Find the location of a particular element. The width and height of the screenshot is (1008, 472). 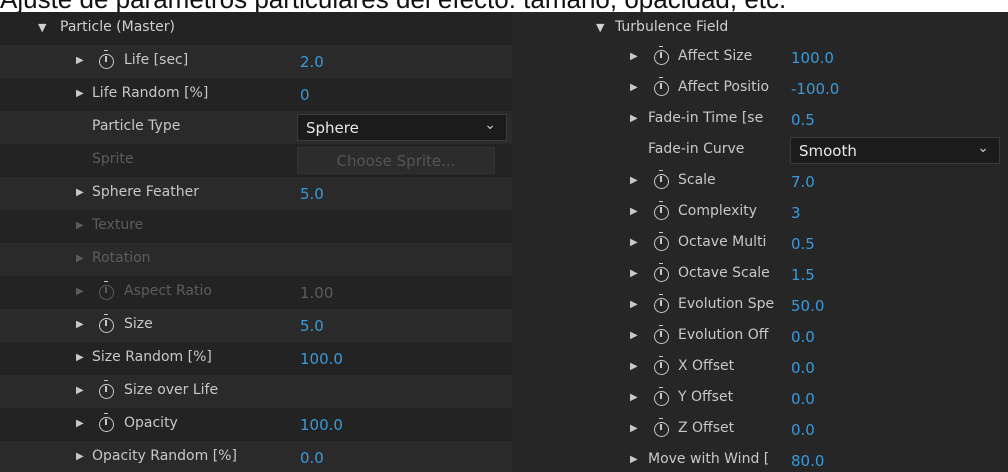

param-row-life: ▶ Life [sec] 2.0 is located at coordinates (256, 61).